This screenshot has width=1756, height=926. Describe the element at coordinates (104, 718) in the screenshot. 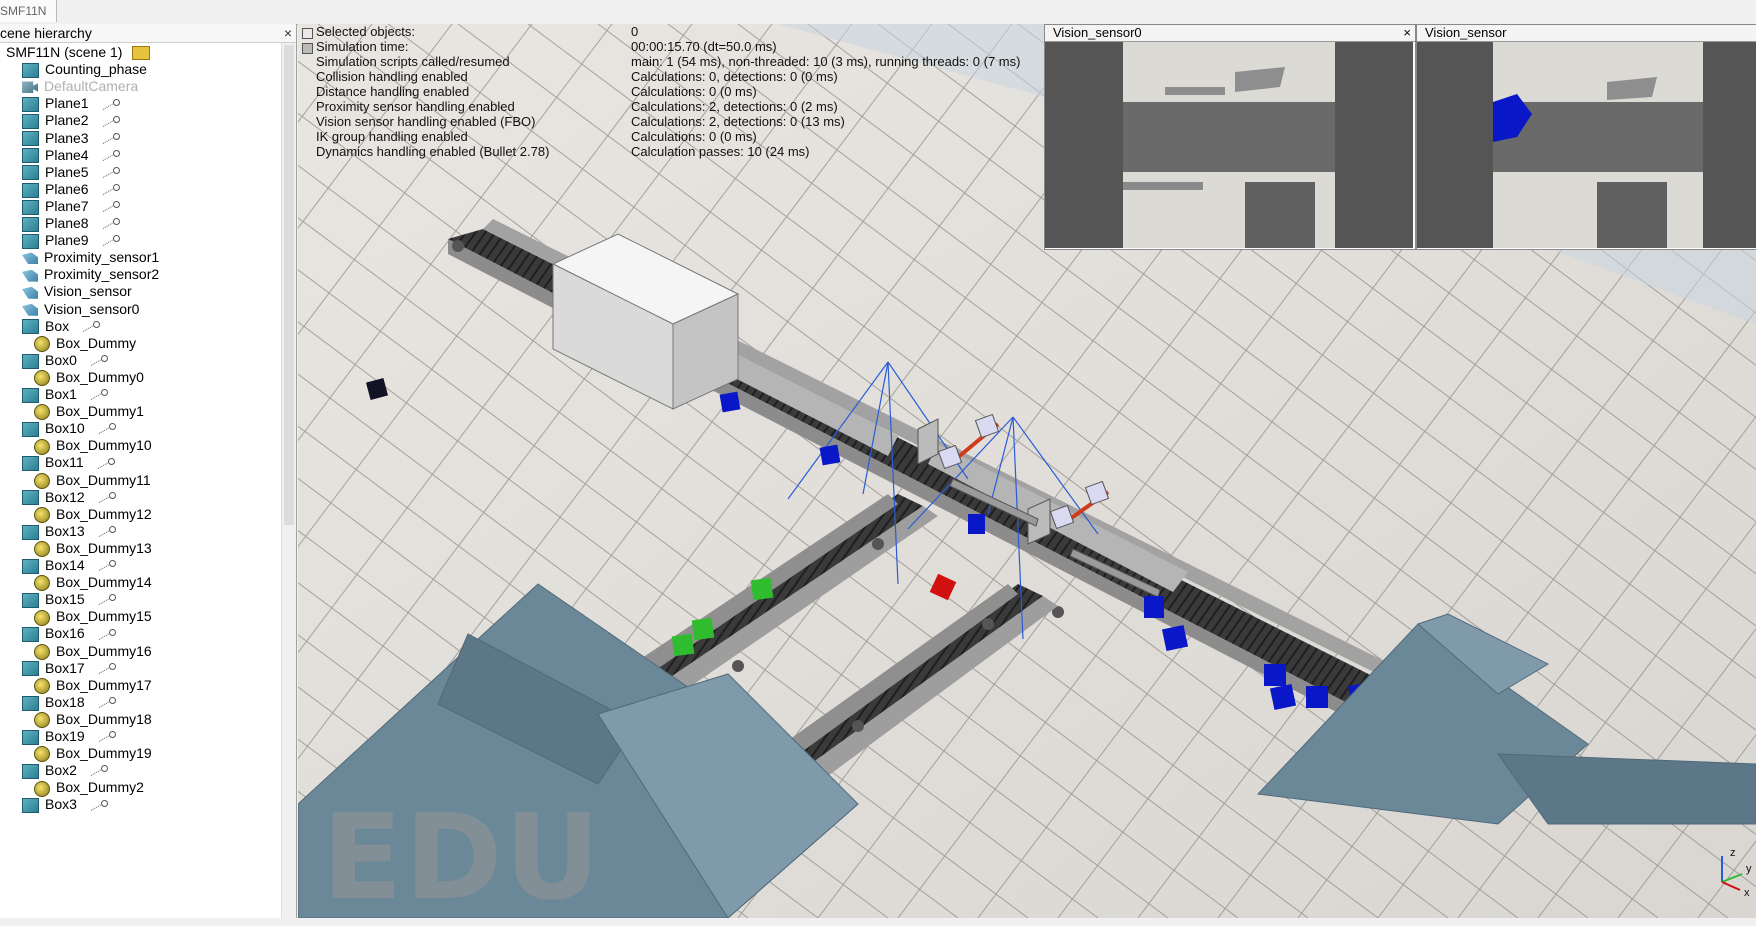

I see `tree-item-label: Box_Dummy18` at that location.